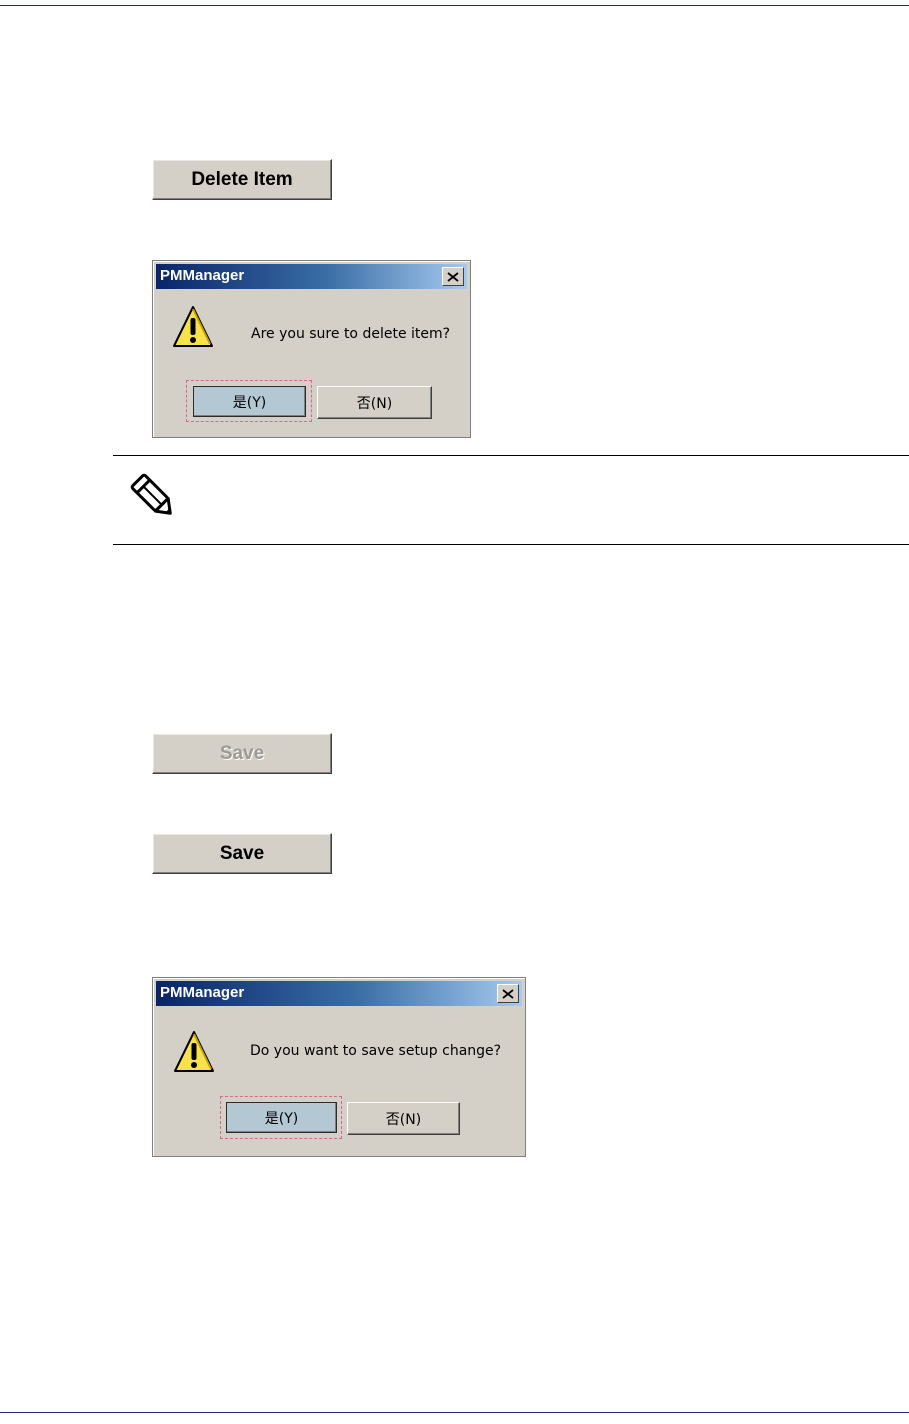  I want to click on save-button-label: Save, so click(242, 853).